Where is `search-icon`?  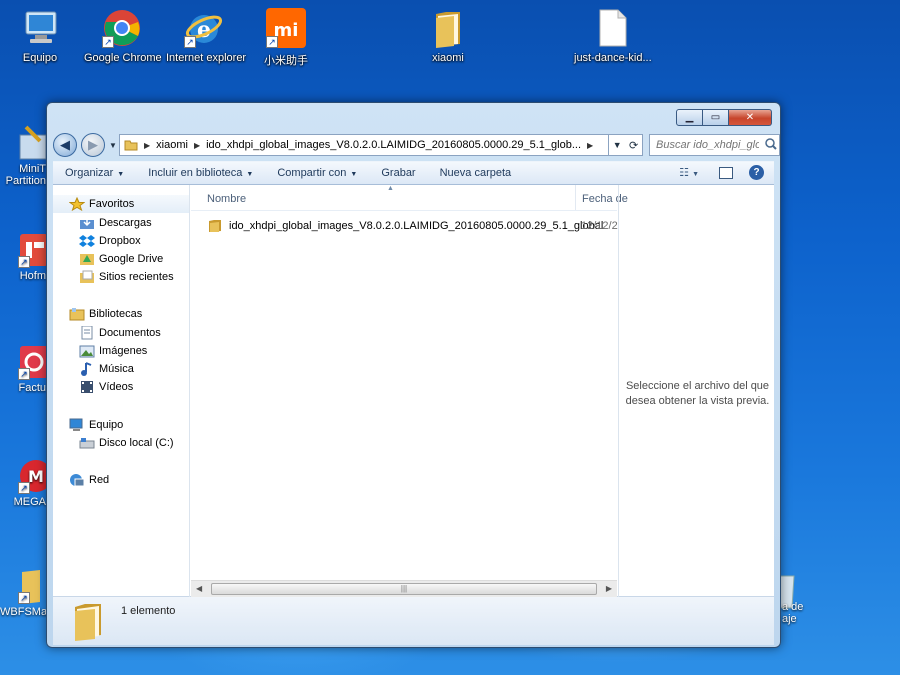
search-icon is located at coordinates (771, 144).